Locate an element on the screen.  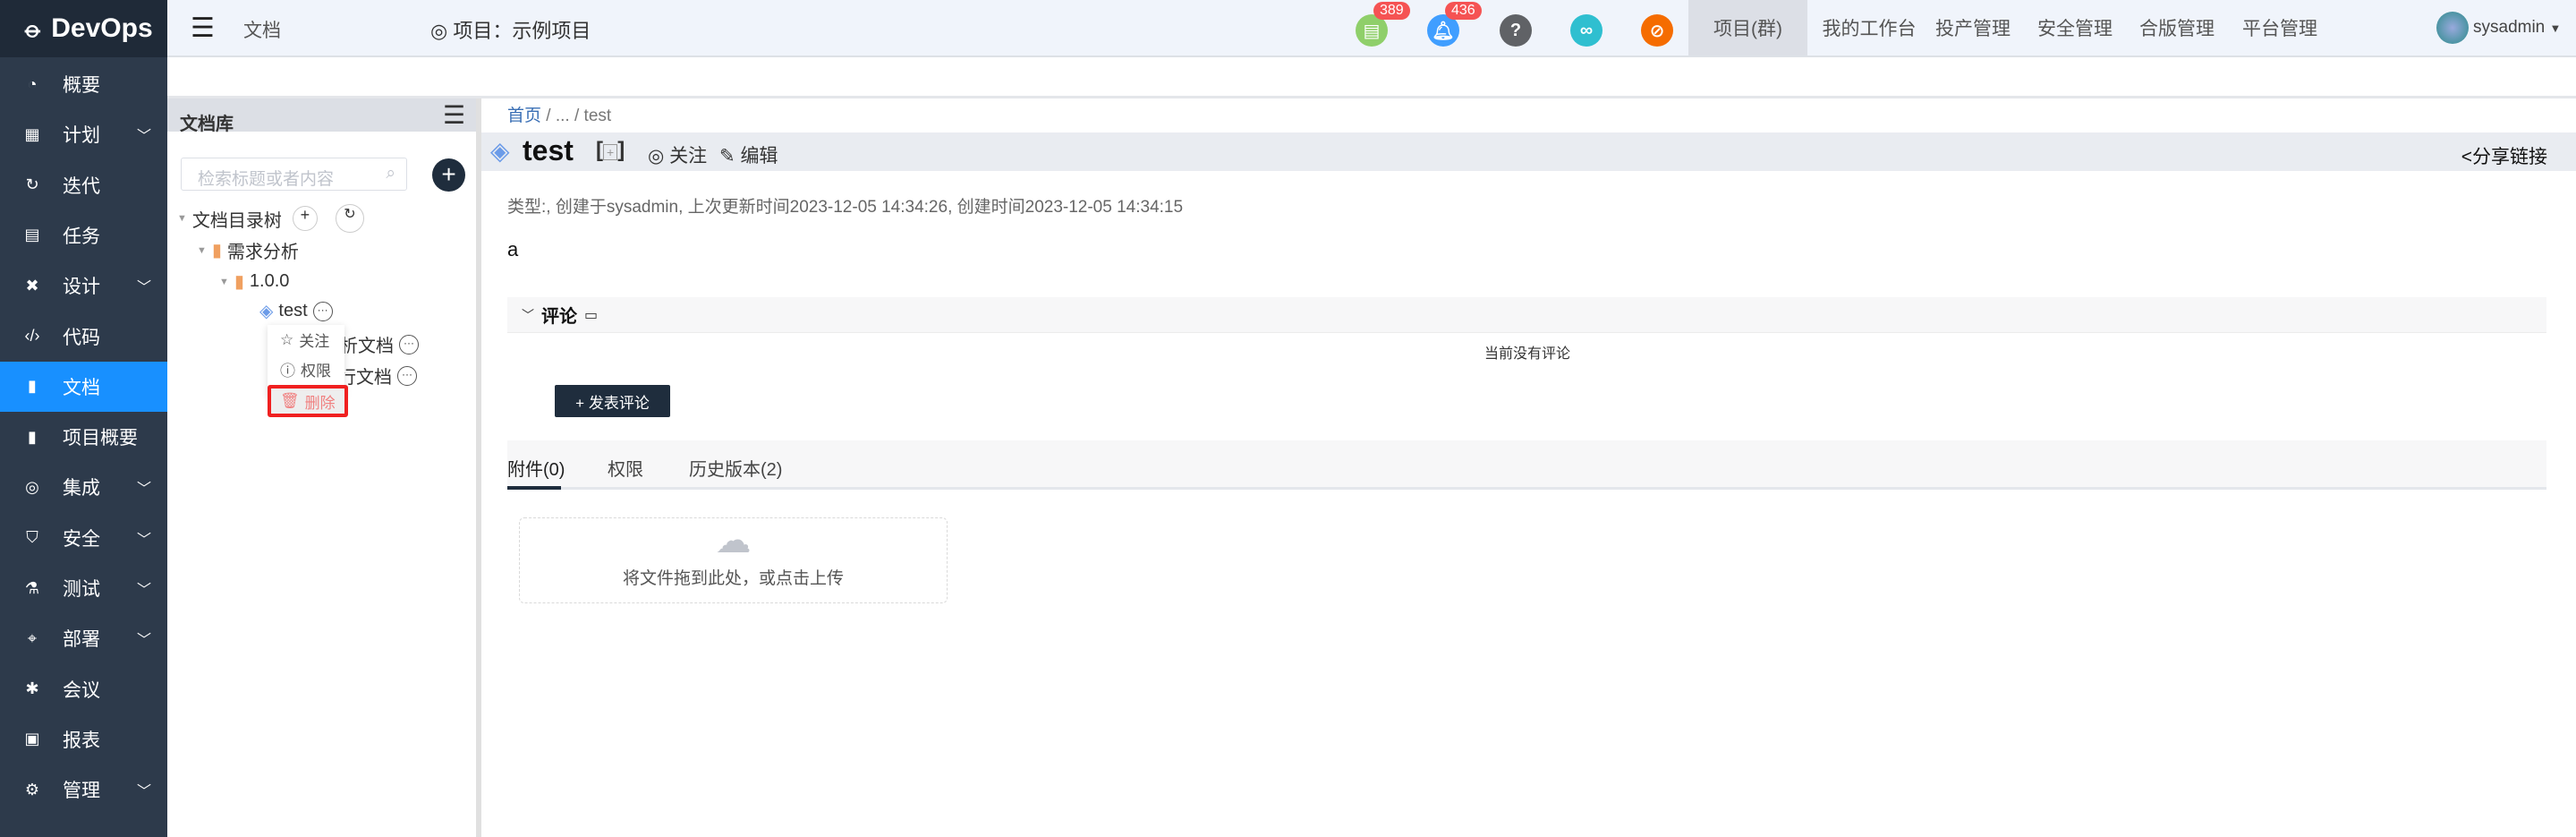
sidebar-item: ▮ 项目概要 is located at coordinates (83, 437).